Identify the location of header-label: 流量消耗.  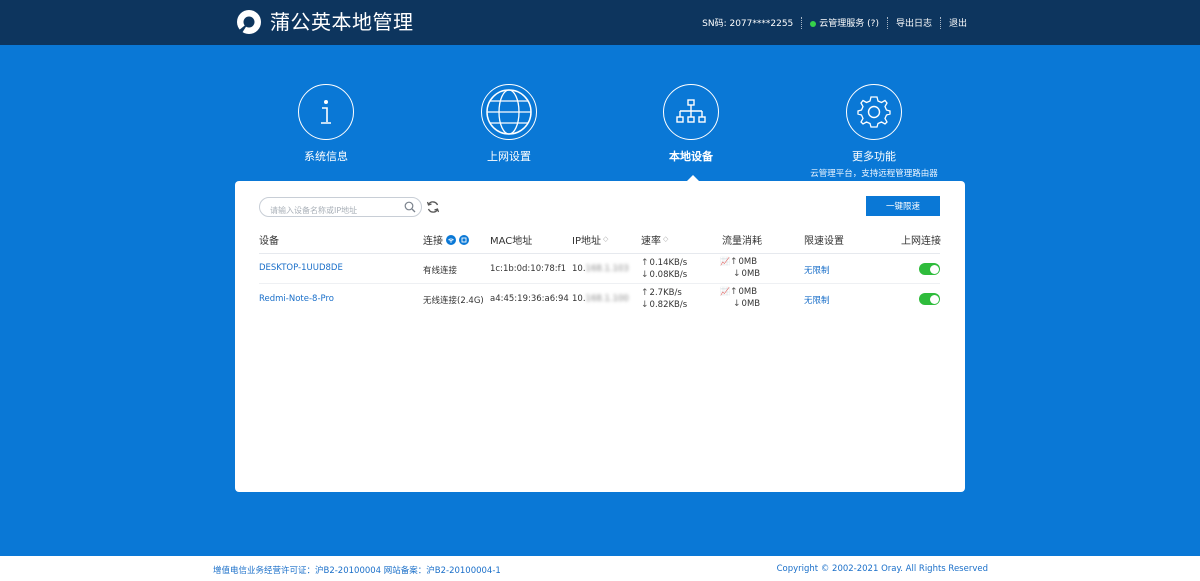
(742, 241).